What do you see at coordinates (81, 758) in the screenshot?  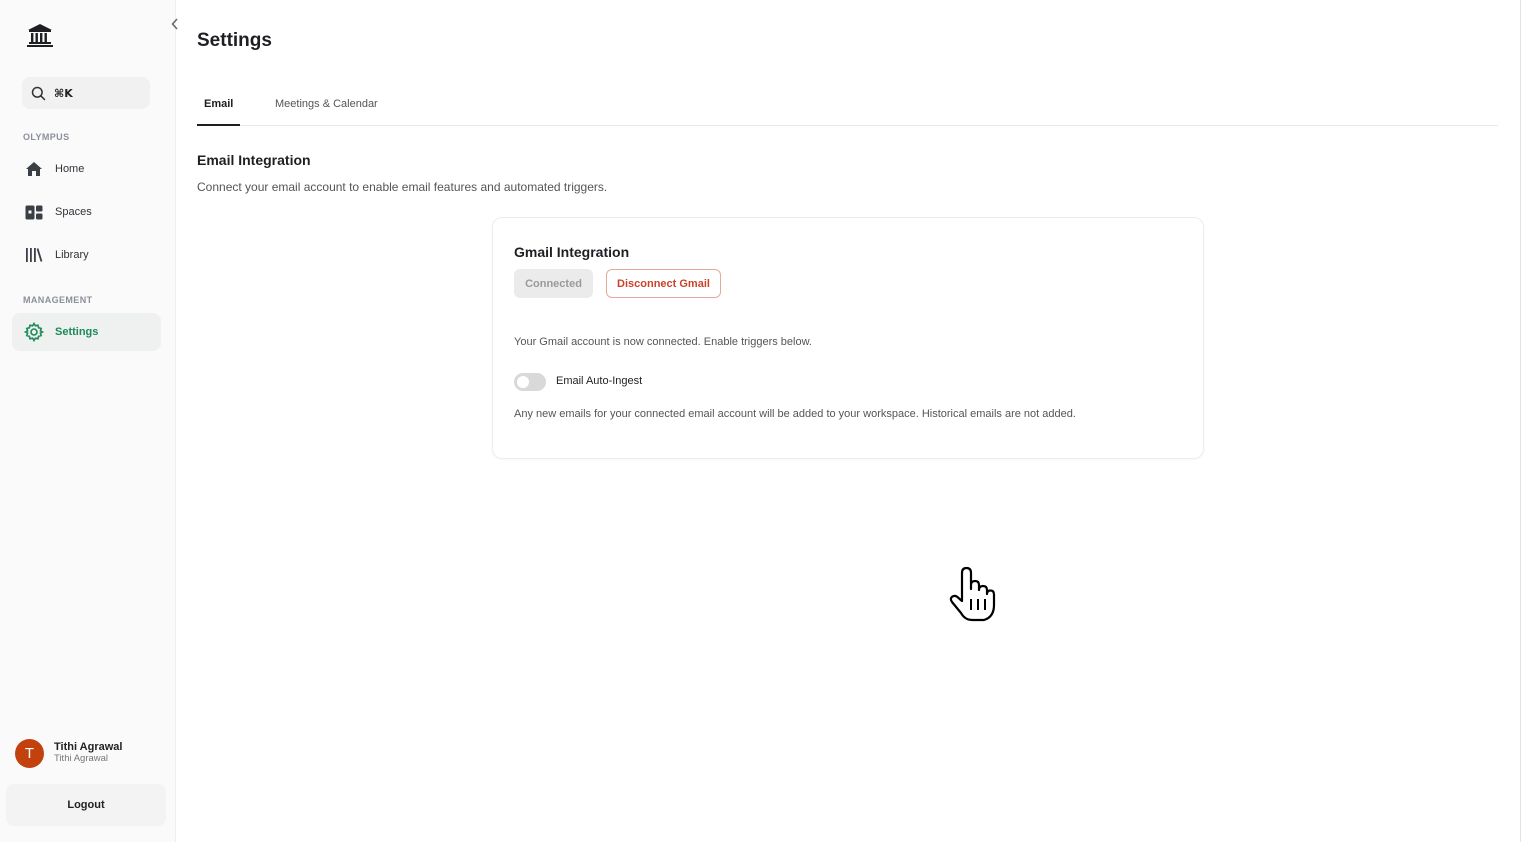 I see `user-subtitle: Tithi Agrawal` at bounding box center [81, 758].